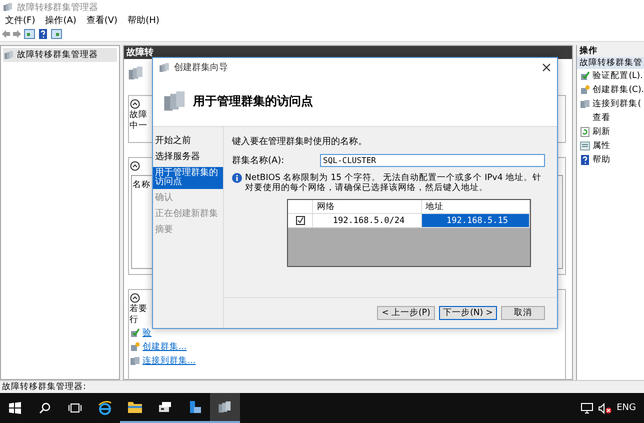 The width and height of the screenshot is (644, 423). What do you see at coordinates (144, 20) in the screenshot?
I see `menu-item: 帮助(H)` at bounding box center [144, 20].